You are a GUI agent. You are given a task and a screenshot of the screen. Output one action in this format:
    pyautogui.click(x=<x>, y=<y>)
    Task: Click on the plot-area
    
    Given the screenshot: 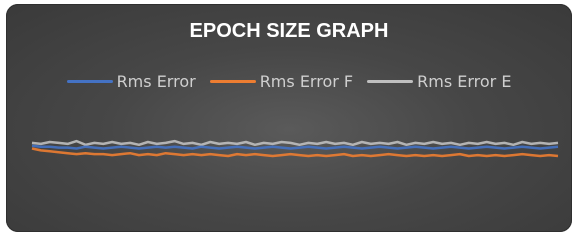 What is the action you would take?
    pyautogui.click(x=295, y=148)
    